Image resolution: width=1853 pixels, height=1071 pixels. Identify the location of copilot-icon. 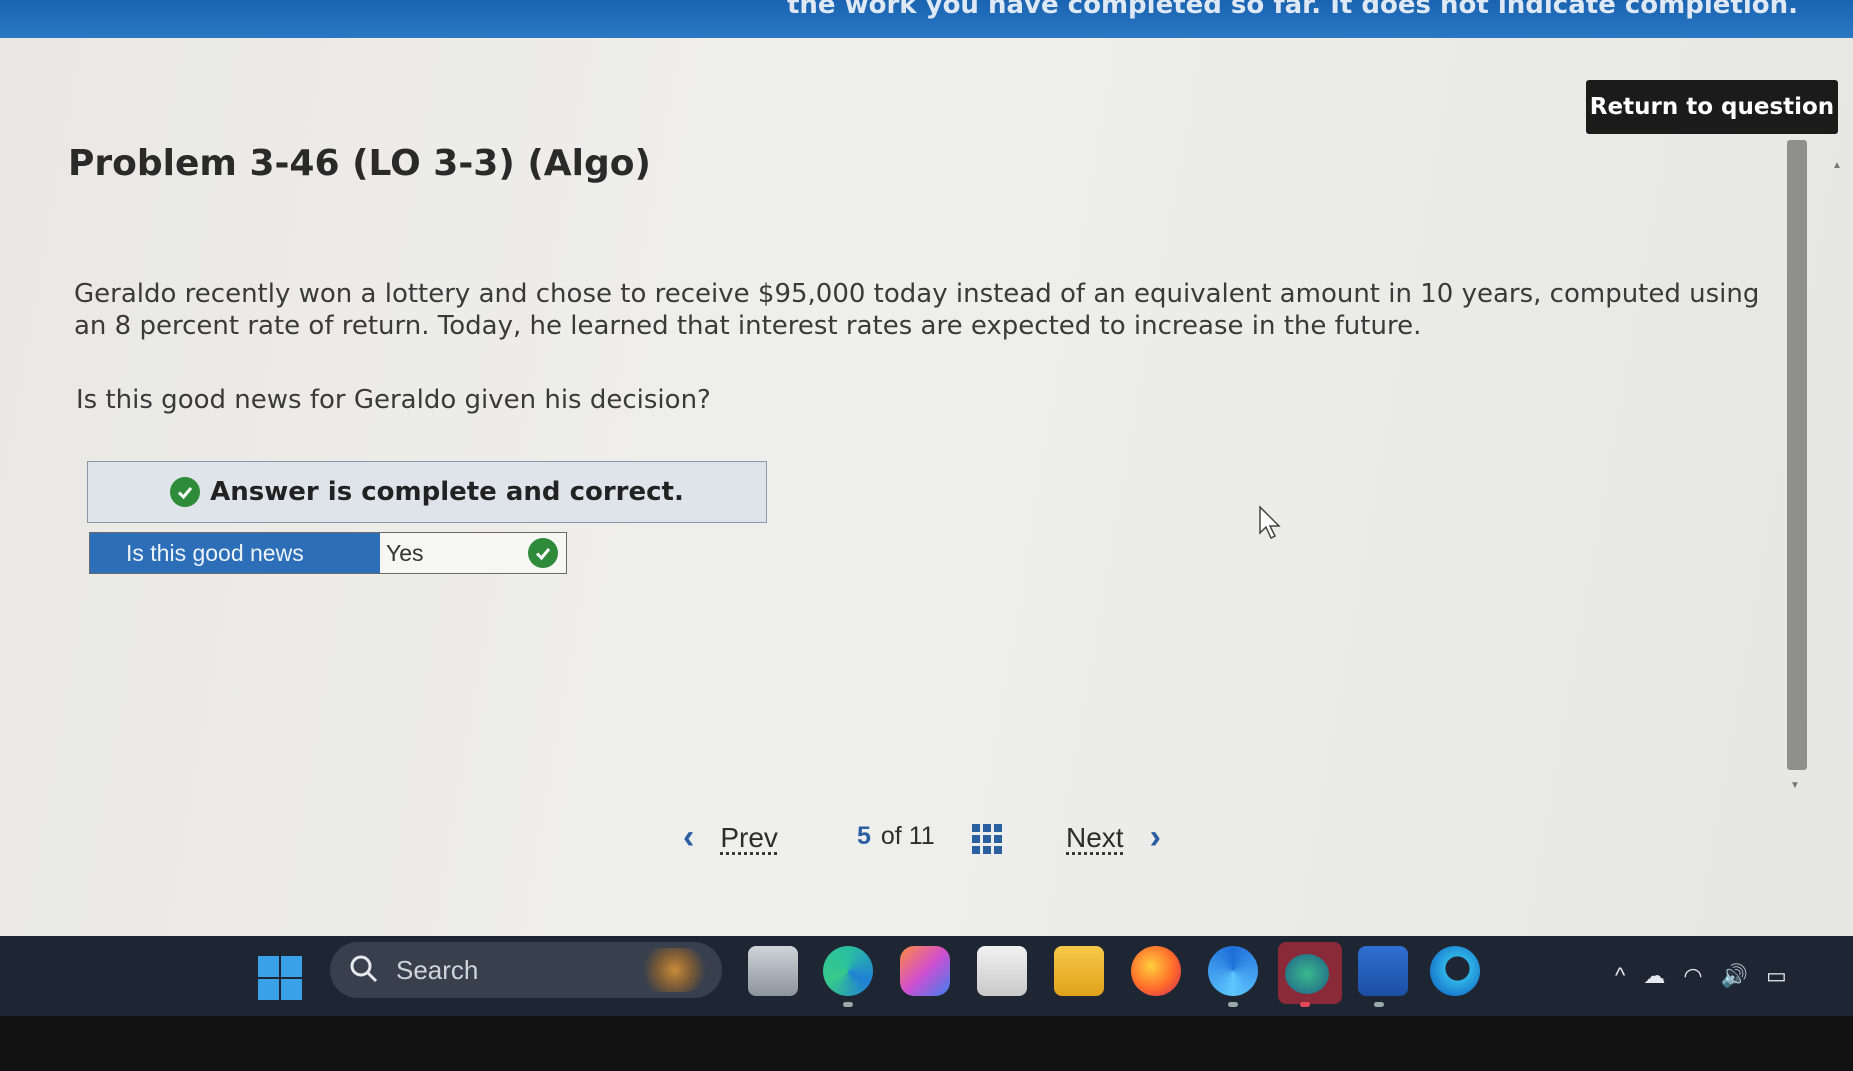
(925, 971).